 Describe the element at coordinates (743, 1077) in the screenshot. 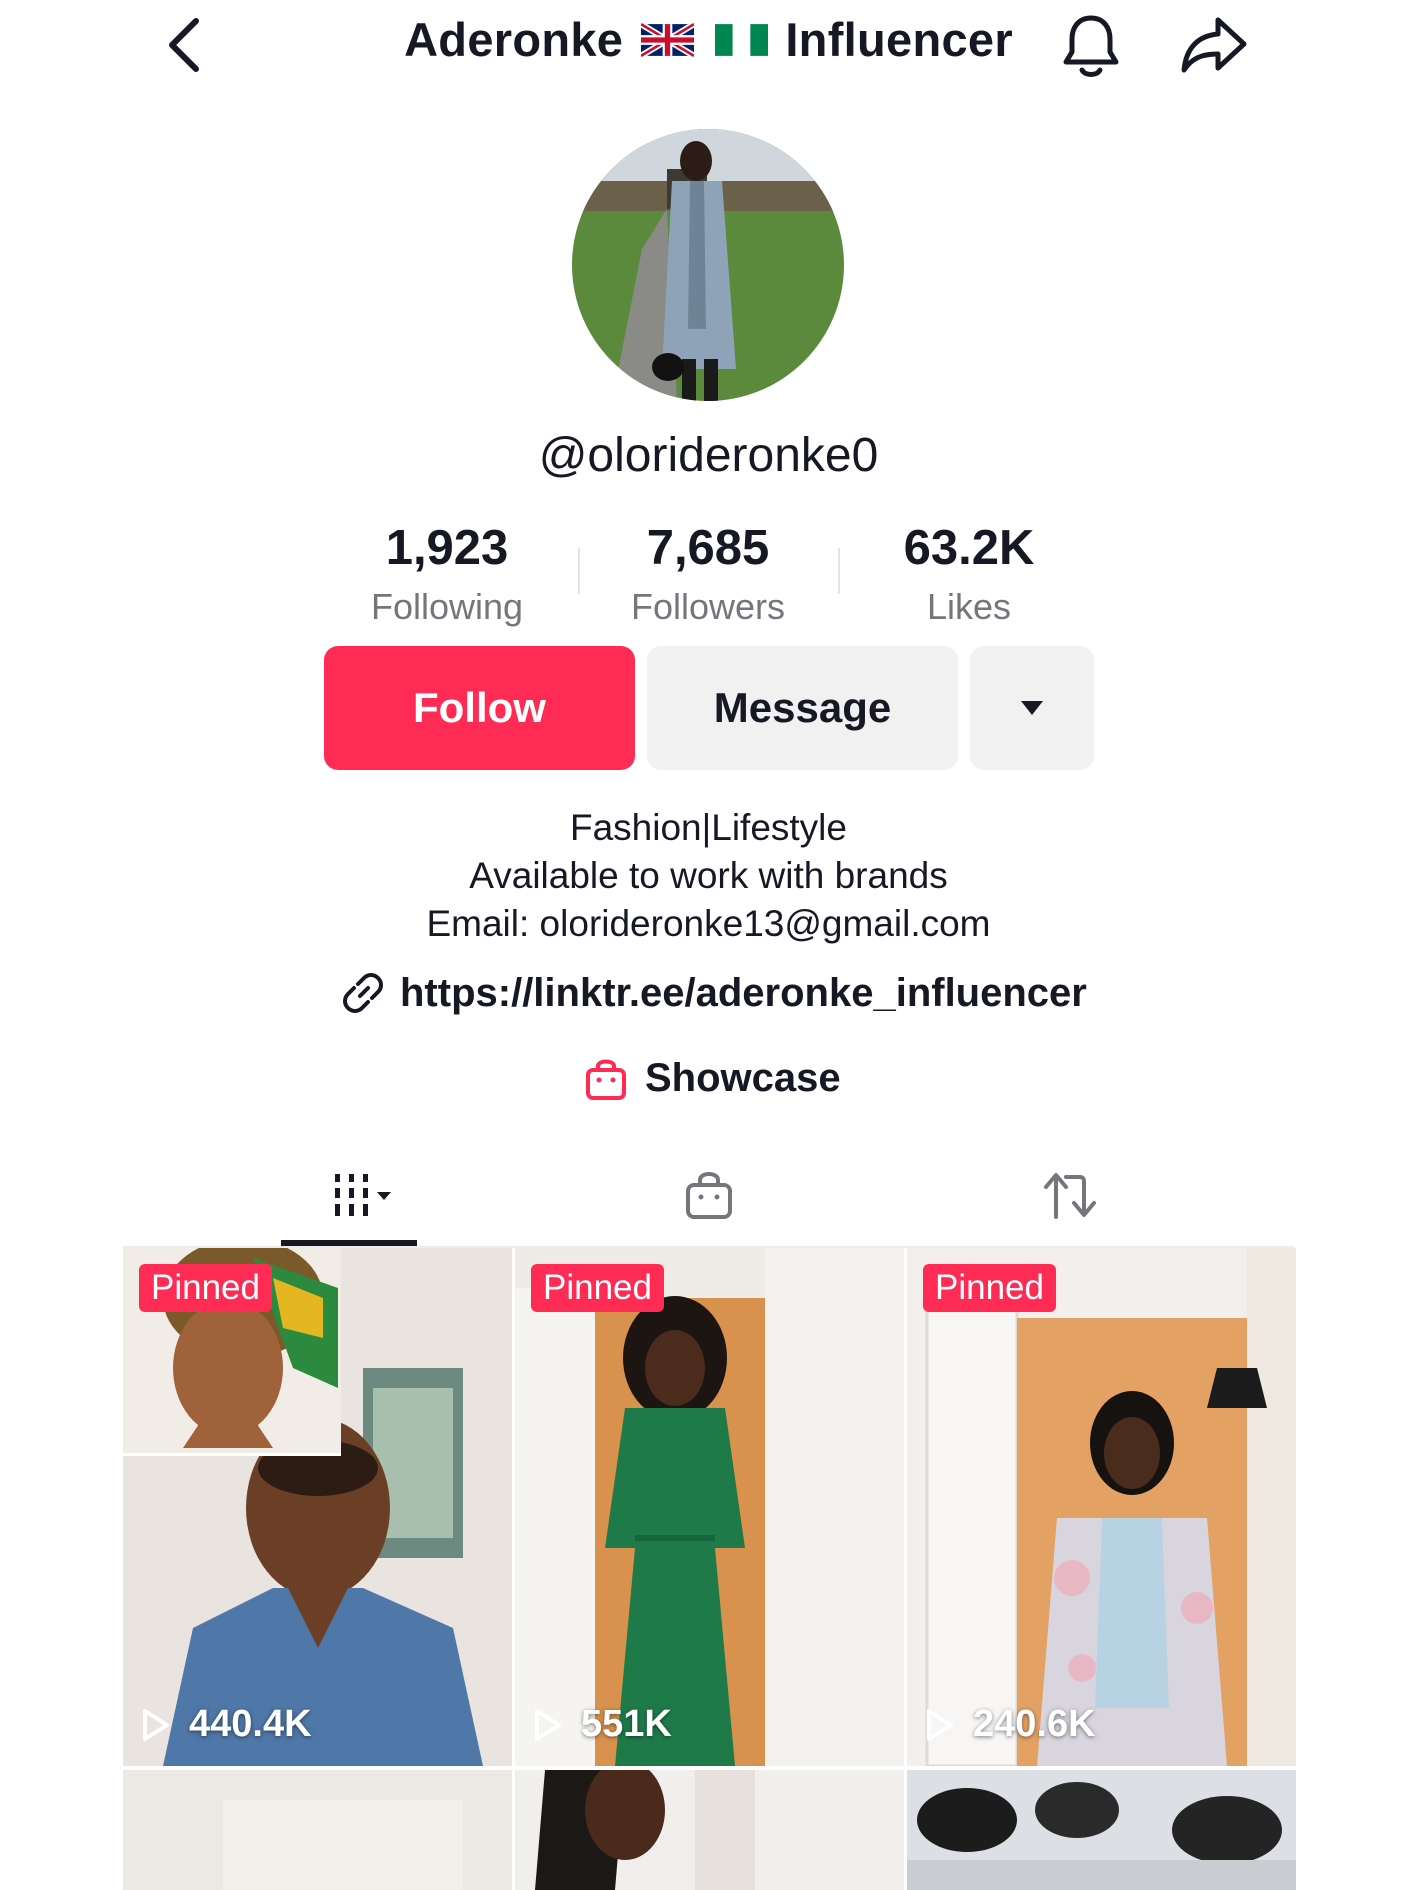

I see `showcase-label: Showcase` at that location.